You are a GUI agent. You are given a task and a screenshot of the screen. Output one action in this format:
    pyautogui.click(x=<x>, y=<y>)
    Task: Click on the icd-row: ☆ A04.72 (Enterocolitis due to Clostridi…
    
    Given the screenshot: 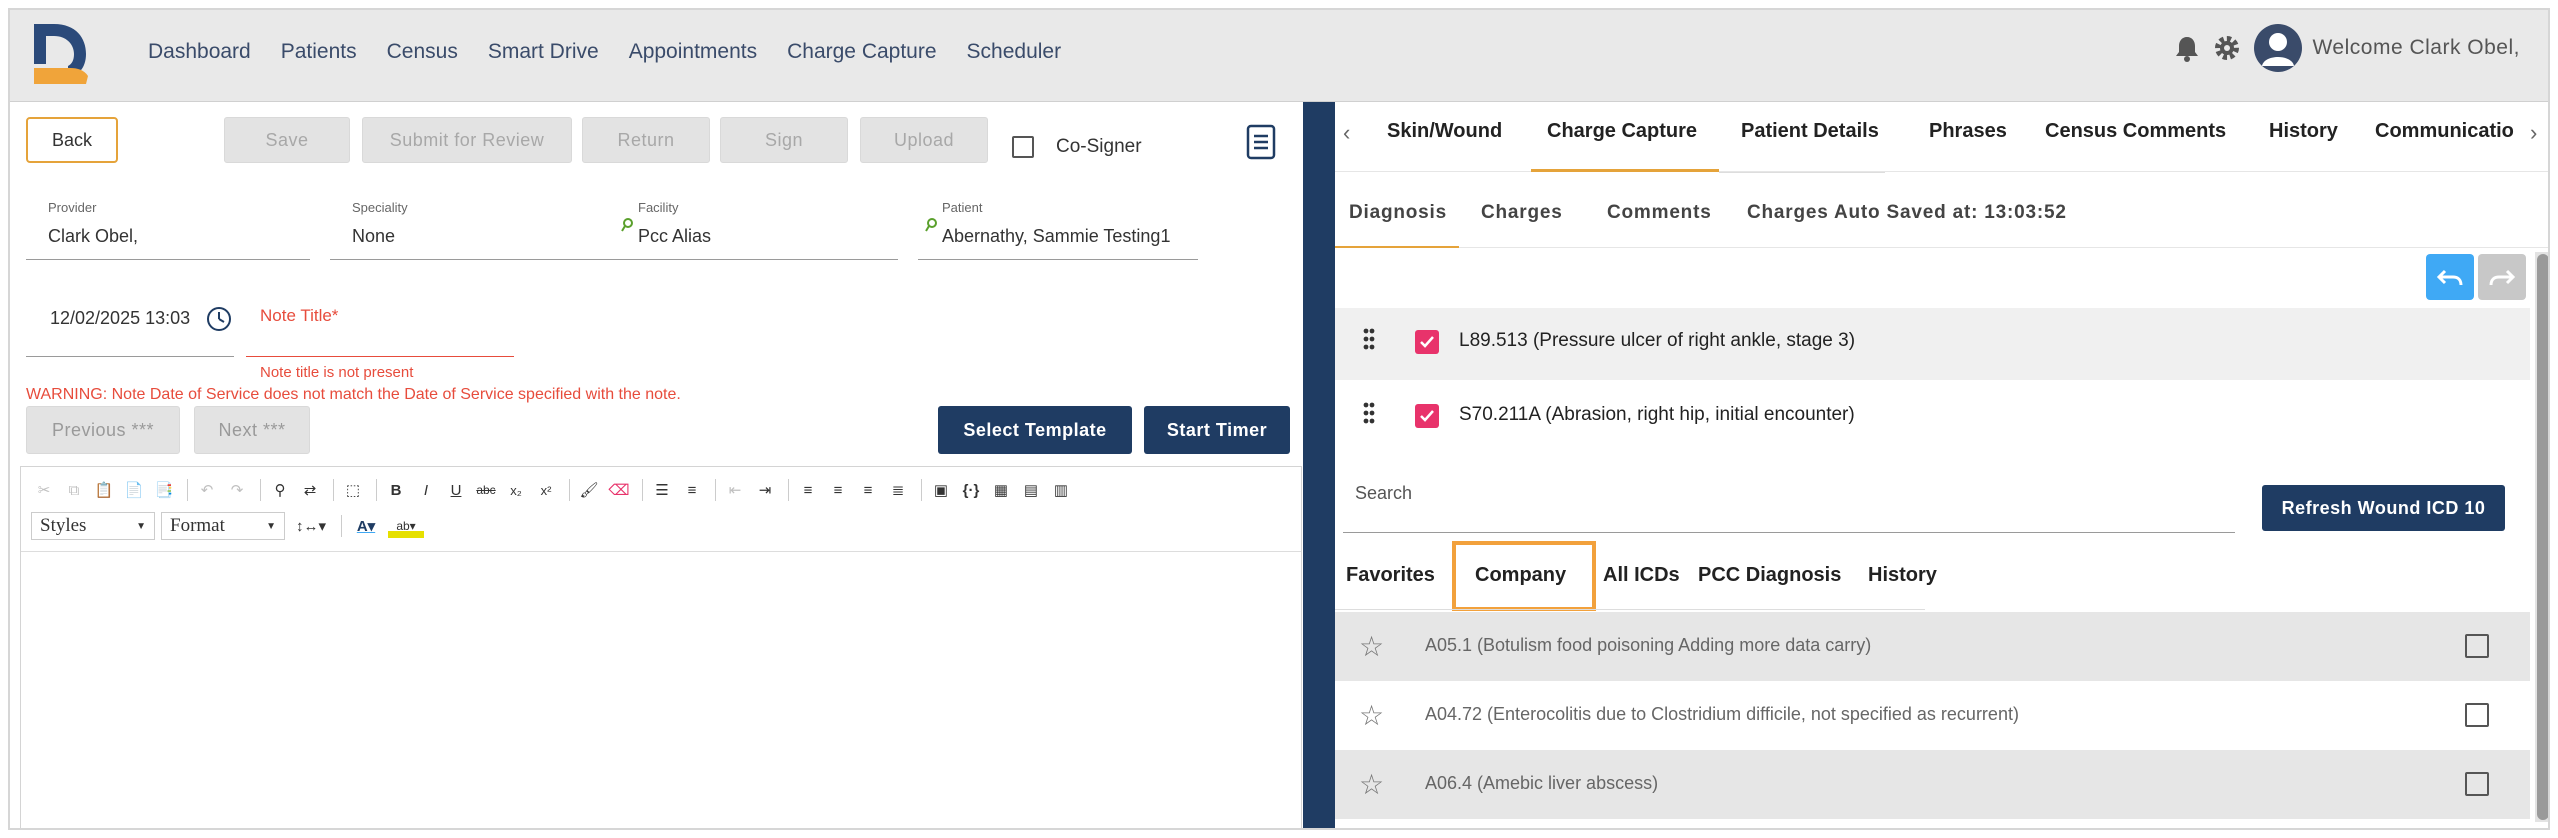 What is the action you would take?
    pyautogui.click(x=1932, y=715)
    